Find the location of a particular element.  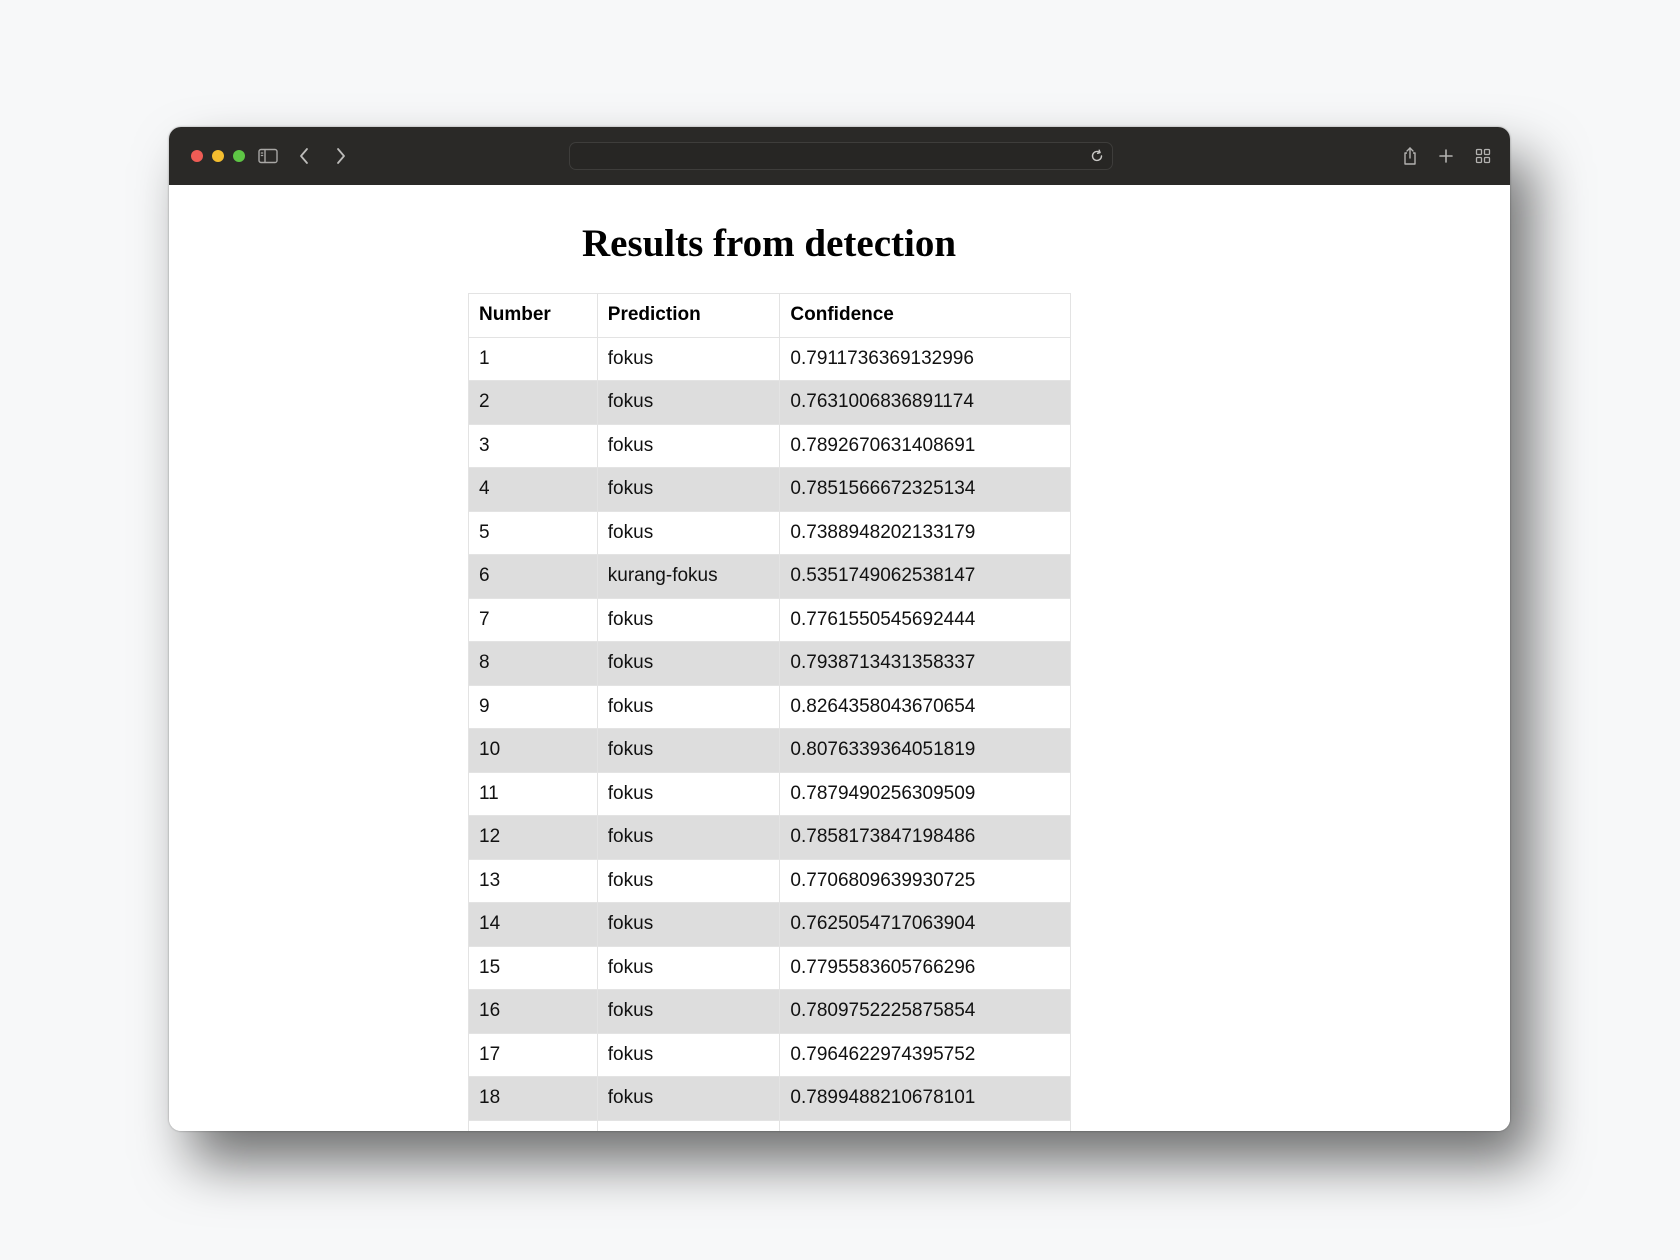

cell-confidence: 0.7388948202133179 is located at coordinates (925, 532).